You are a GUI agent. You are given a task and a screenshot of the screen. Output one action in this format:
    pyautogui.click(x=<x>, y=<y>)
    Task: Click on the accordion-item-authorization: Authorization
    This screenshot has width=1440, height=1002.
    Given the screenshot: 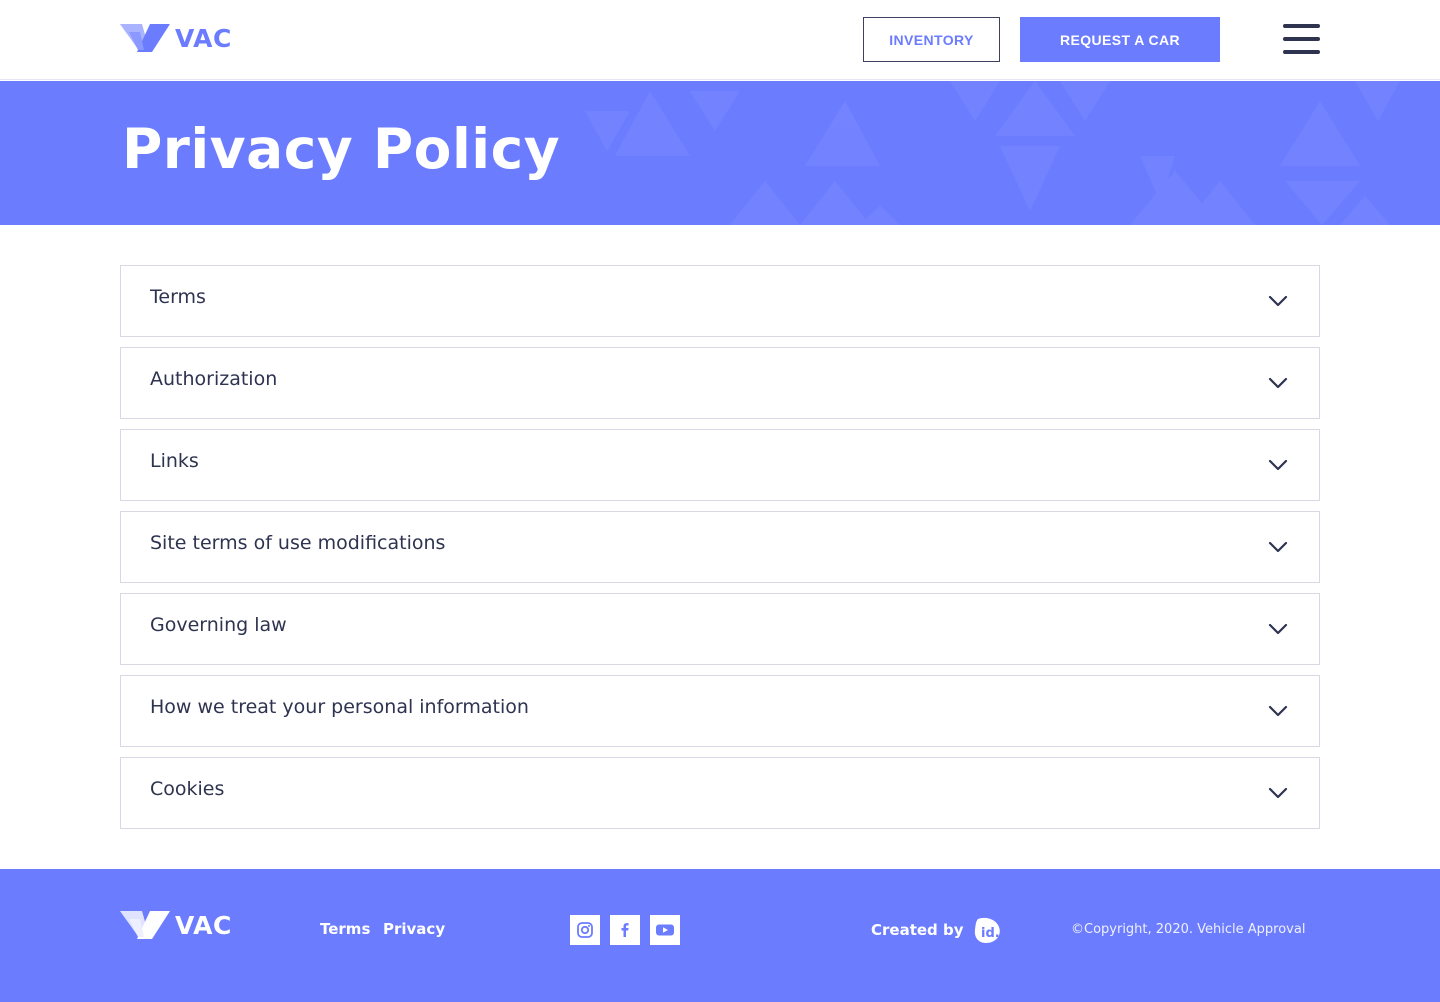 What is the action you would take?
    pyautogui.click(x=720, y=383)
    